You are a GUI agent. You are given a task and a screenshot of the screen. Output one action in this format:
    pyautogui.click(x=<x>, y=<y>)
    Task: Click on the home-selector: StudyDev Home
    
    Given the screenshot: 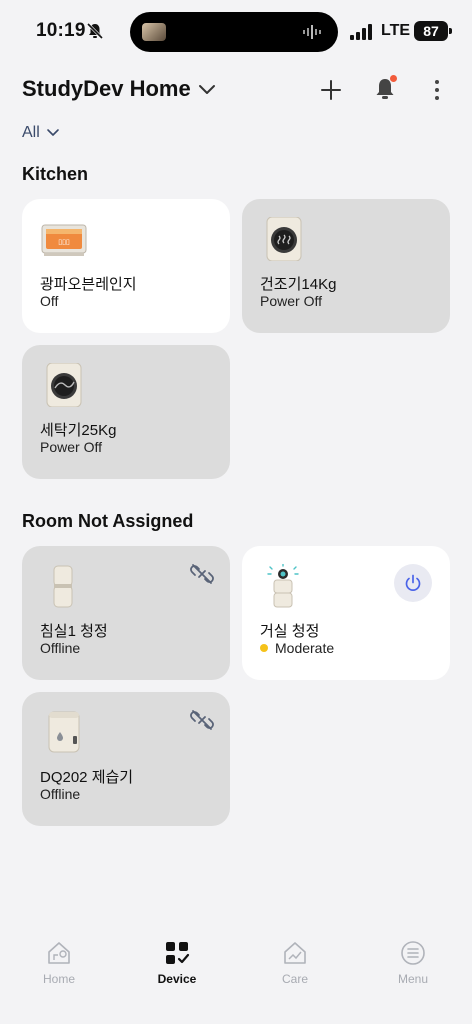 What is the action you would take?
    pyautogui.click(x=106, y=89)
    